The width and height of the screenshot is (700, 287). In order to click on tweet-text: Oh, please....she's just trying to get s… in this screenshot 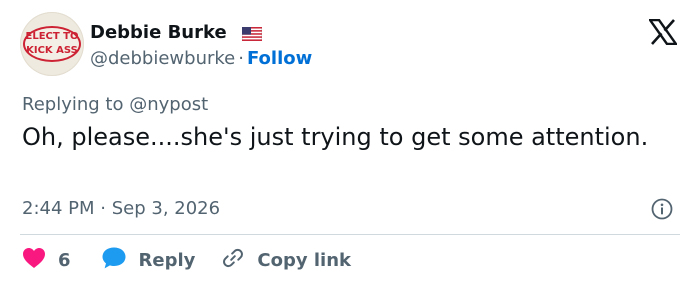, I will do `click(335, 137)`.